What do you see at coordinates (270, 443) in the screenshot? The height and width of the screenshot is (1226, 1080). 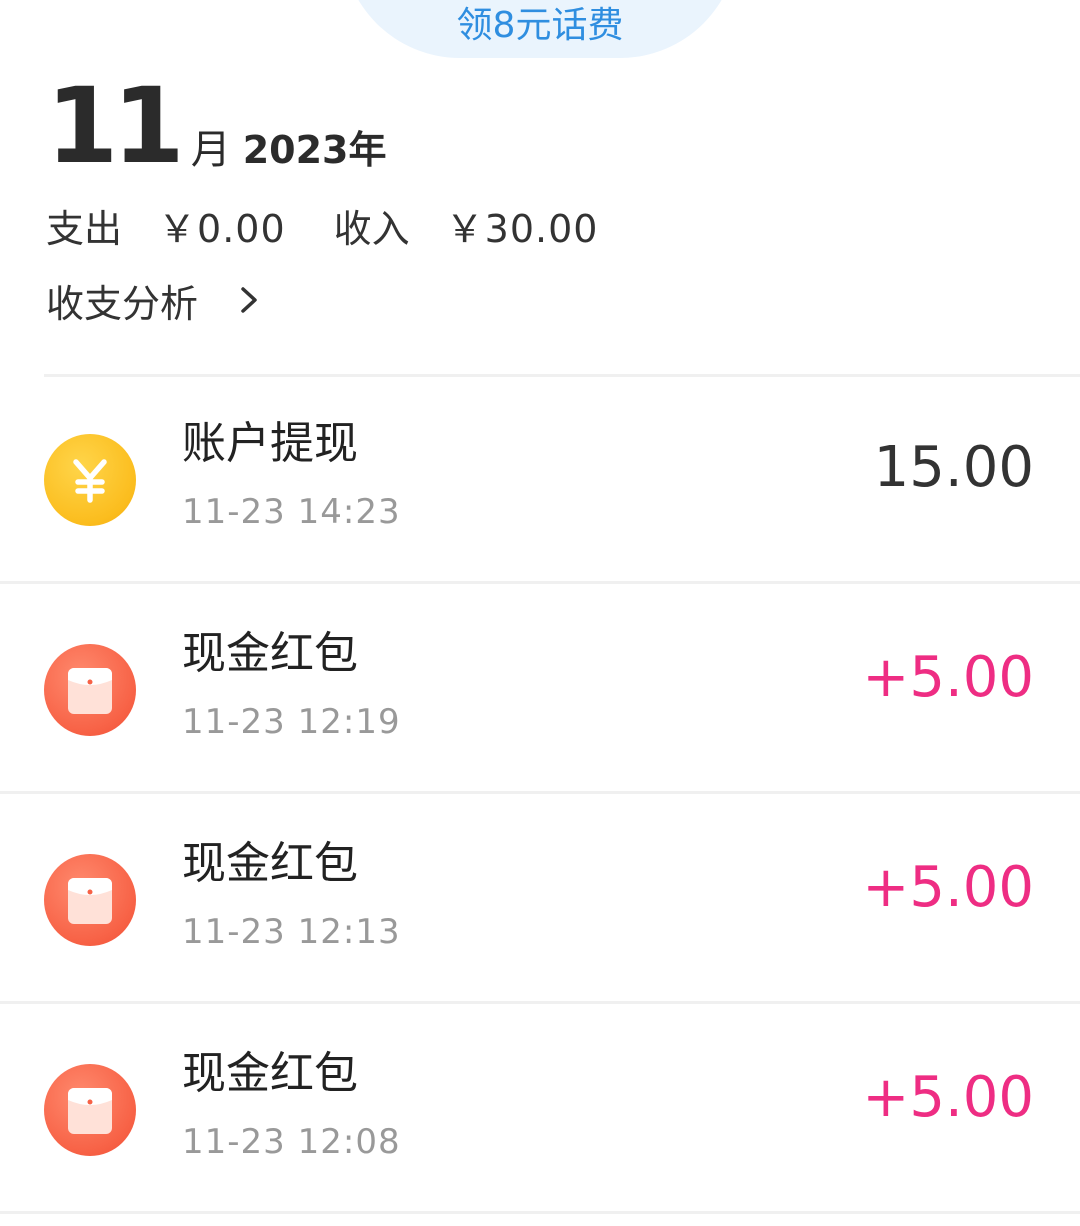 I see `transaction-title: 账户提现` at bounding box center [270, 443].